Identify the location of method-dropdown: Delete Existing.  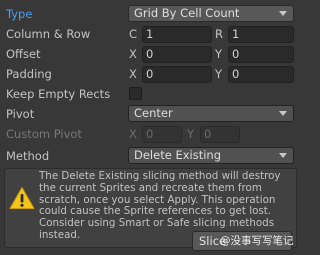
(211, 155).